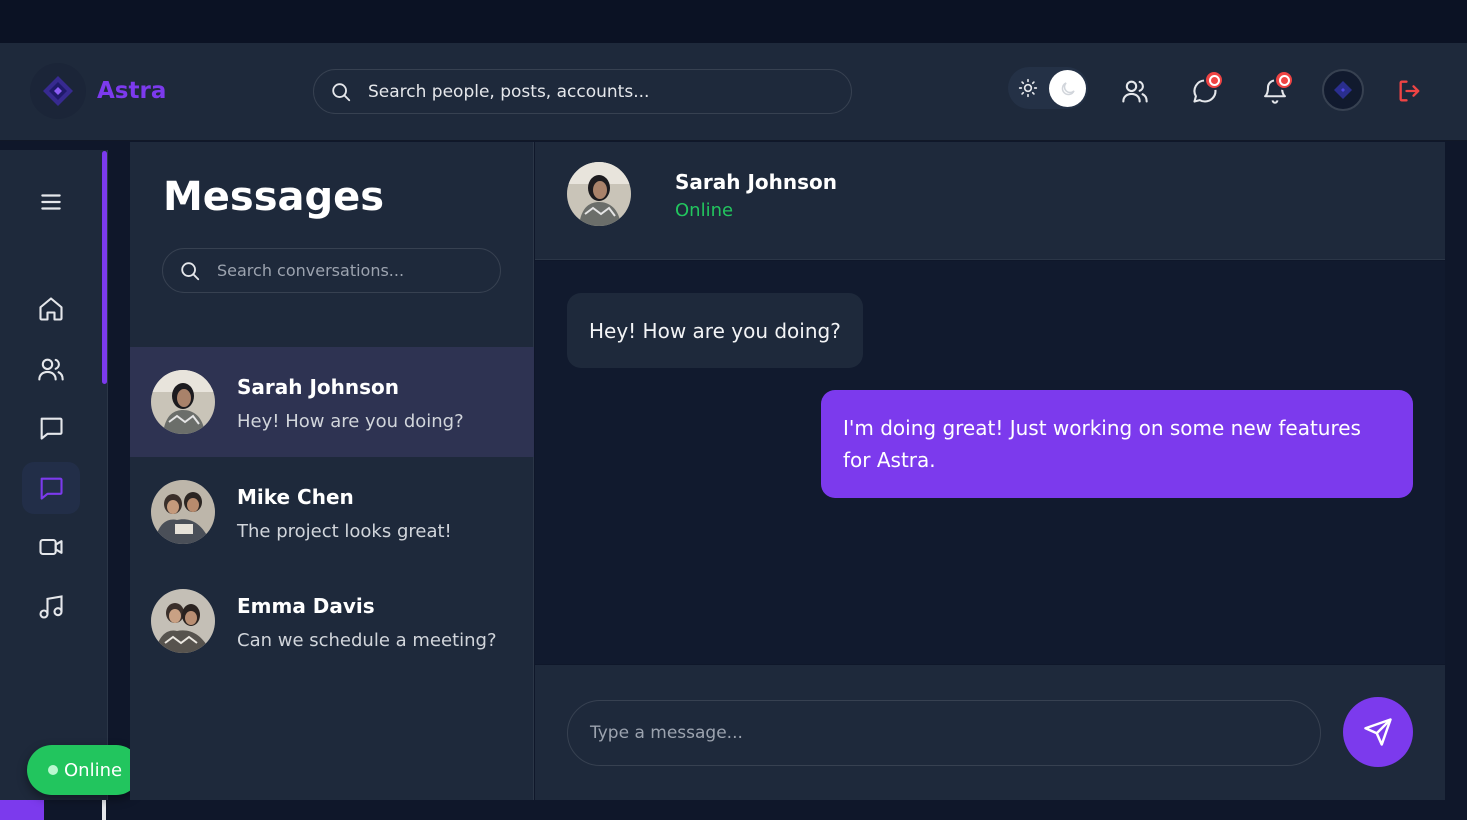  I want to click on moon-icon, so click(1068, 88).